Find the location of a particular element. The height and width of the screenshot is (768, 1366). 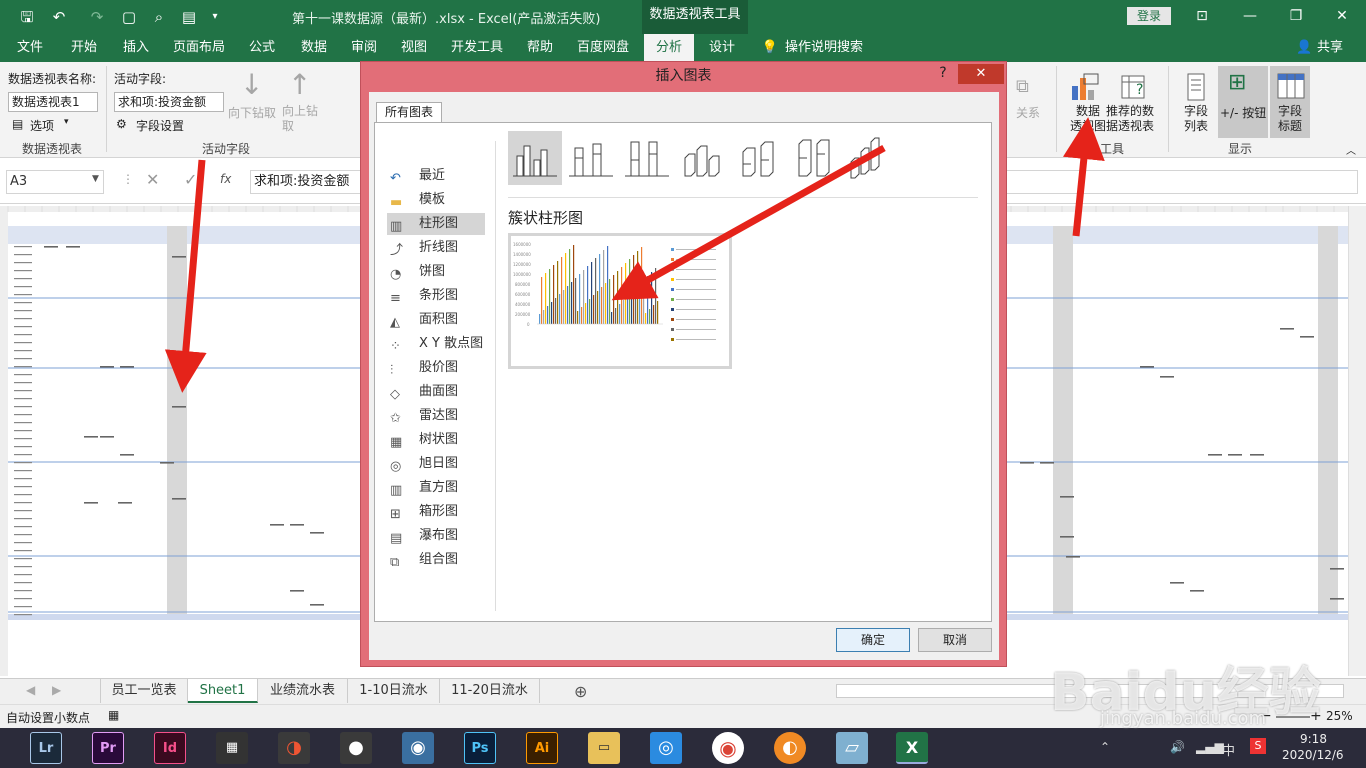

tab-view: 视图 is located at coordinates (414, 48).